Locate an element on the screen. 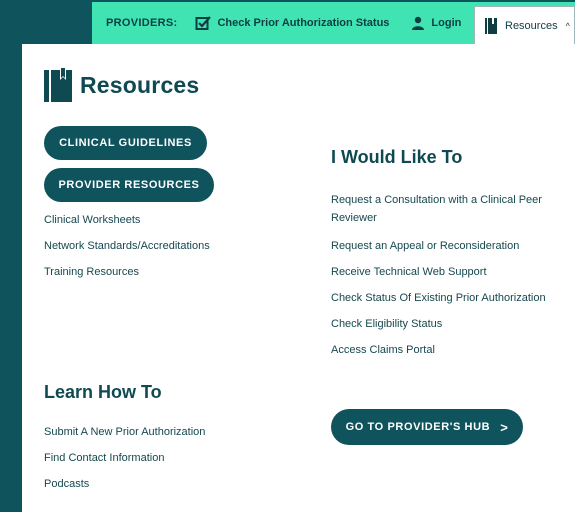 This screenshot has height=512, width=575. resources-tab: Resources ^ is located at coordinates (524, 25).